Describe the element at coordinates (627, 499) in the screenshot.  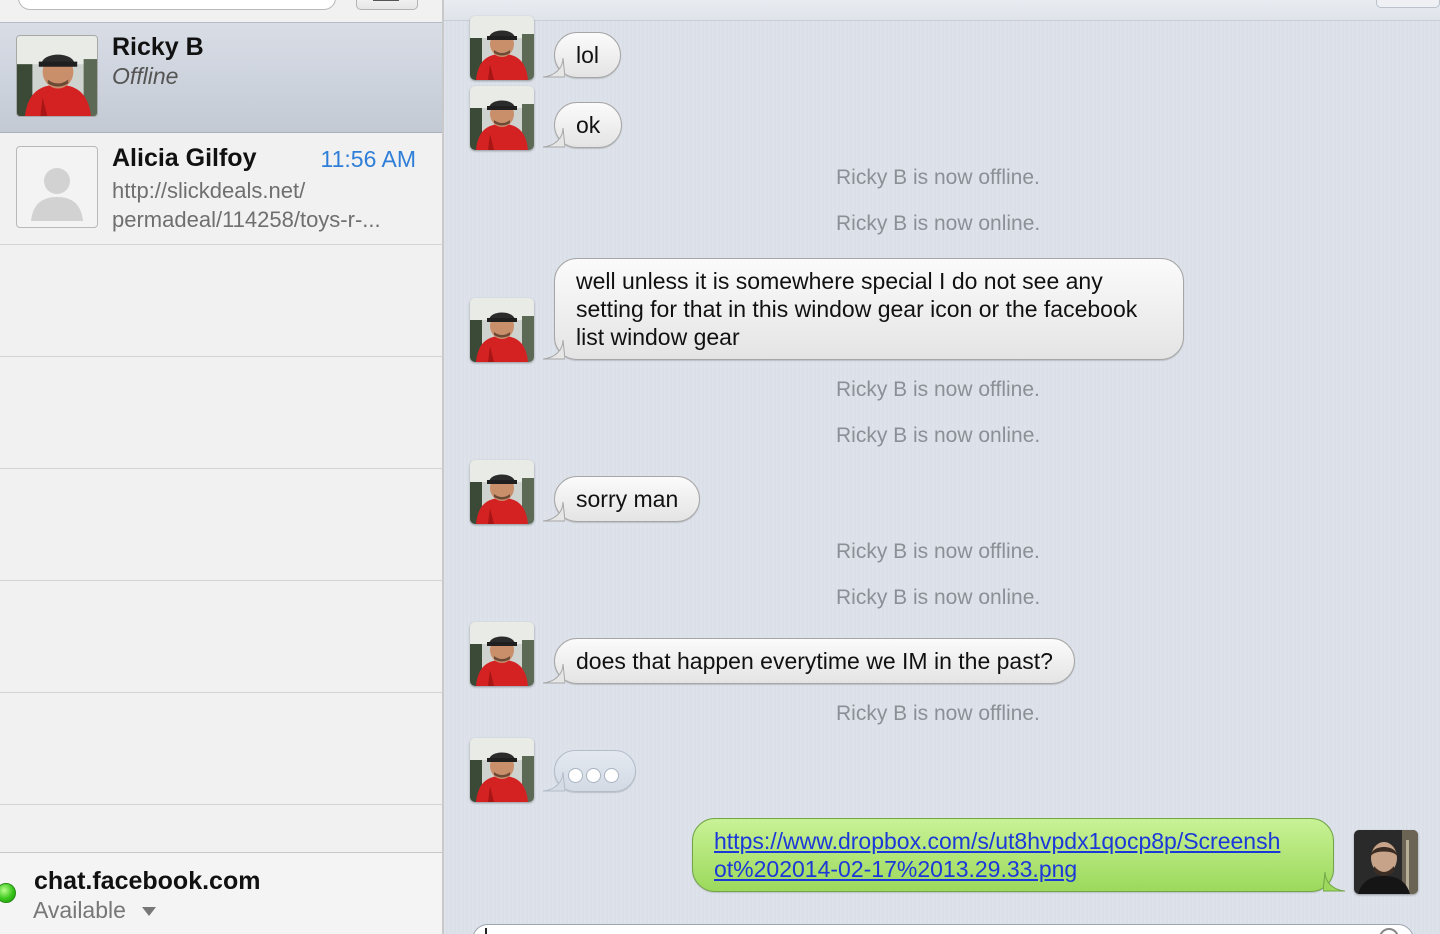
I see `message-text: sorry man` at that location.